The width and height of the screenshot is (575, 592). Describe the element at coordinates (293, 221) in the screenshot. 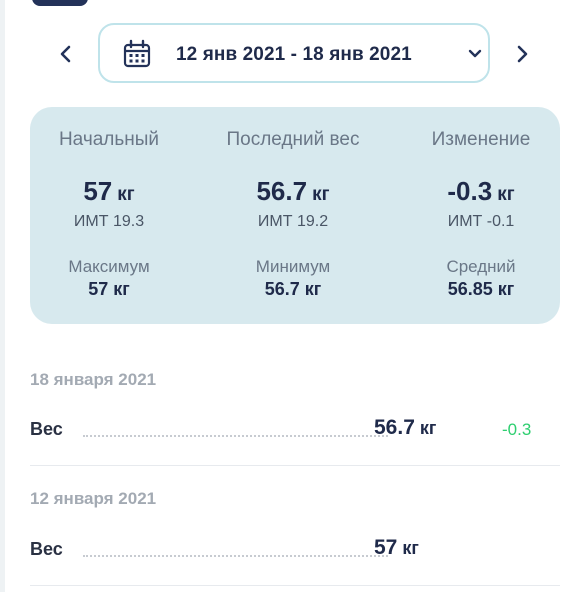

I see `latest-bmi: ИМТ 19.2` at that location.